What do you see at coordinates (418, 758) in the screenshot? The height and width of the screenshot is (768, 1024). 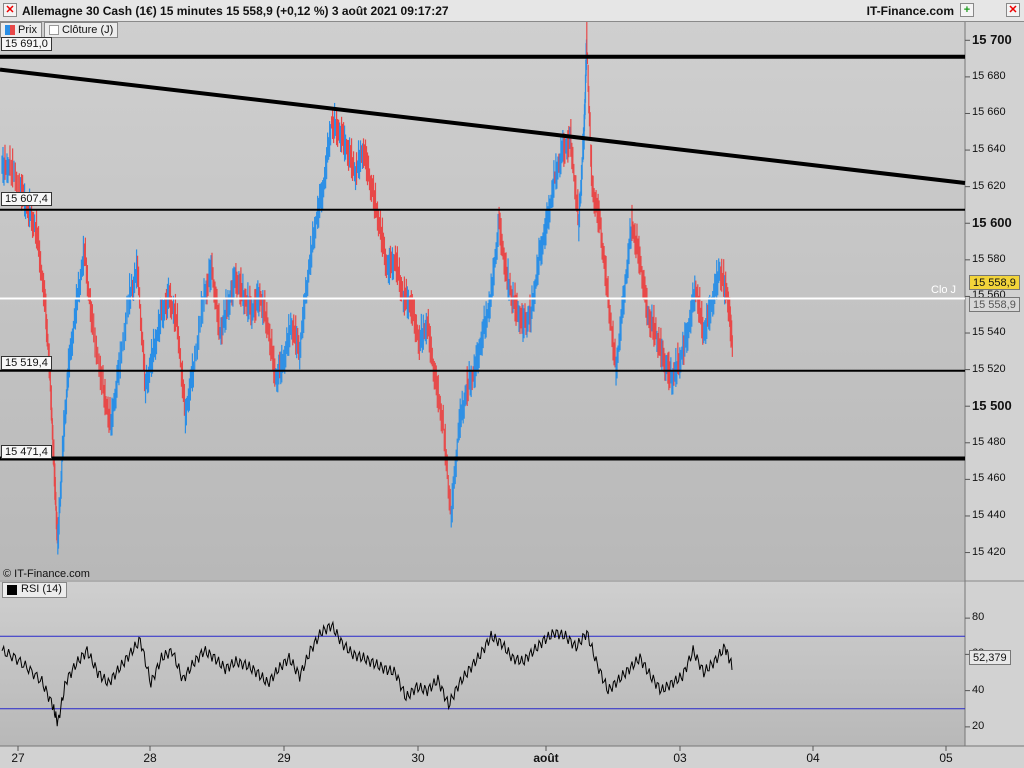 I see `time-tick-label: 30` at bounding box center [418, 758].